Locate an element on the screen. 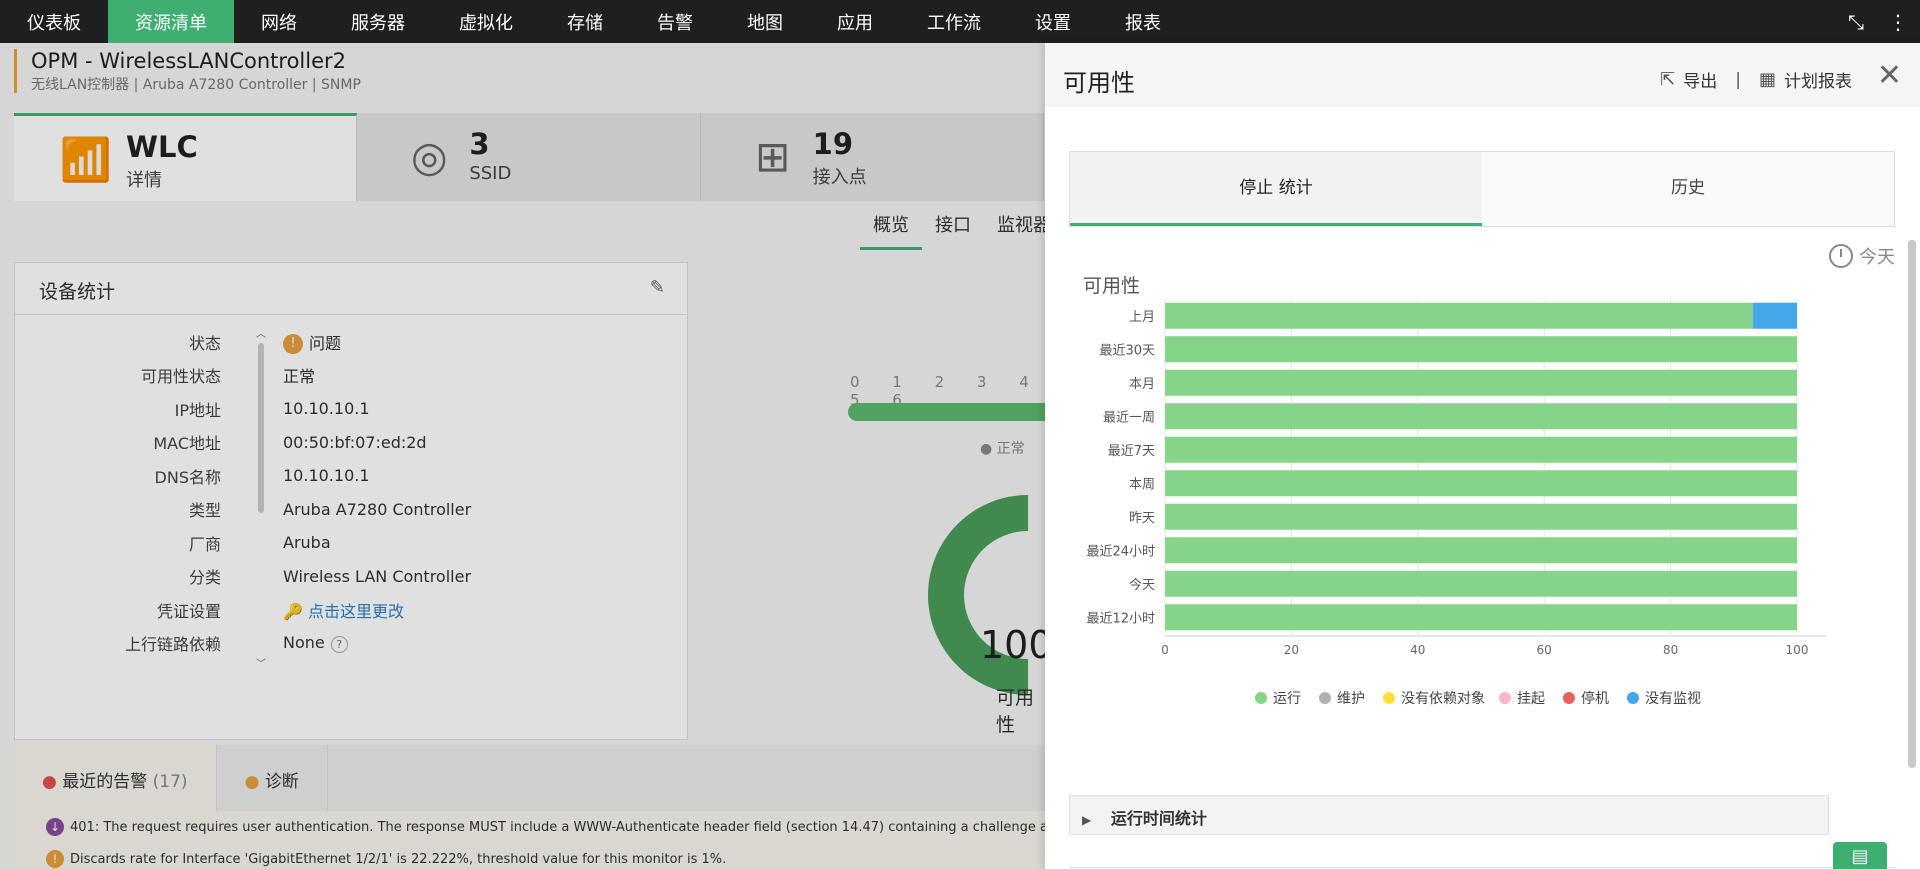 The image size is (1920, 869). chat-icon: ▤ is located at coordinates (1860, 855).